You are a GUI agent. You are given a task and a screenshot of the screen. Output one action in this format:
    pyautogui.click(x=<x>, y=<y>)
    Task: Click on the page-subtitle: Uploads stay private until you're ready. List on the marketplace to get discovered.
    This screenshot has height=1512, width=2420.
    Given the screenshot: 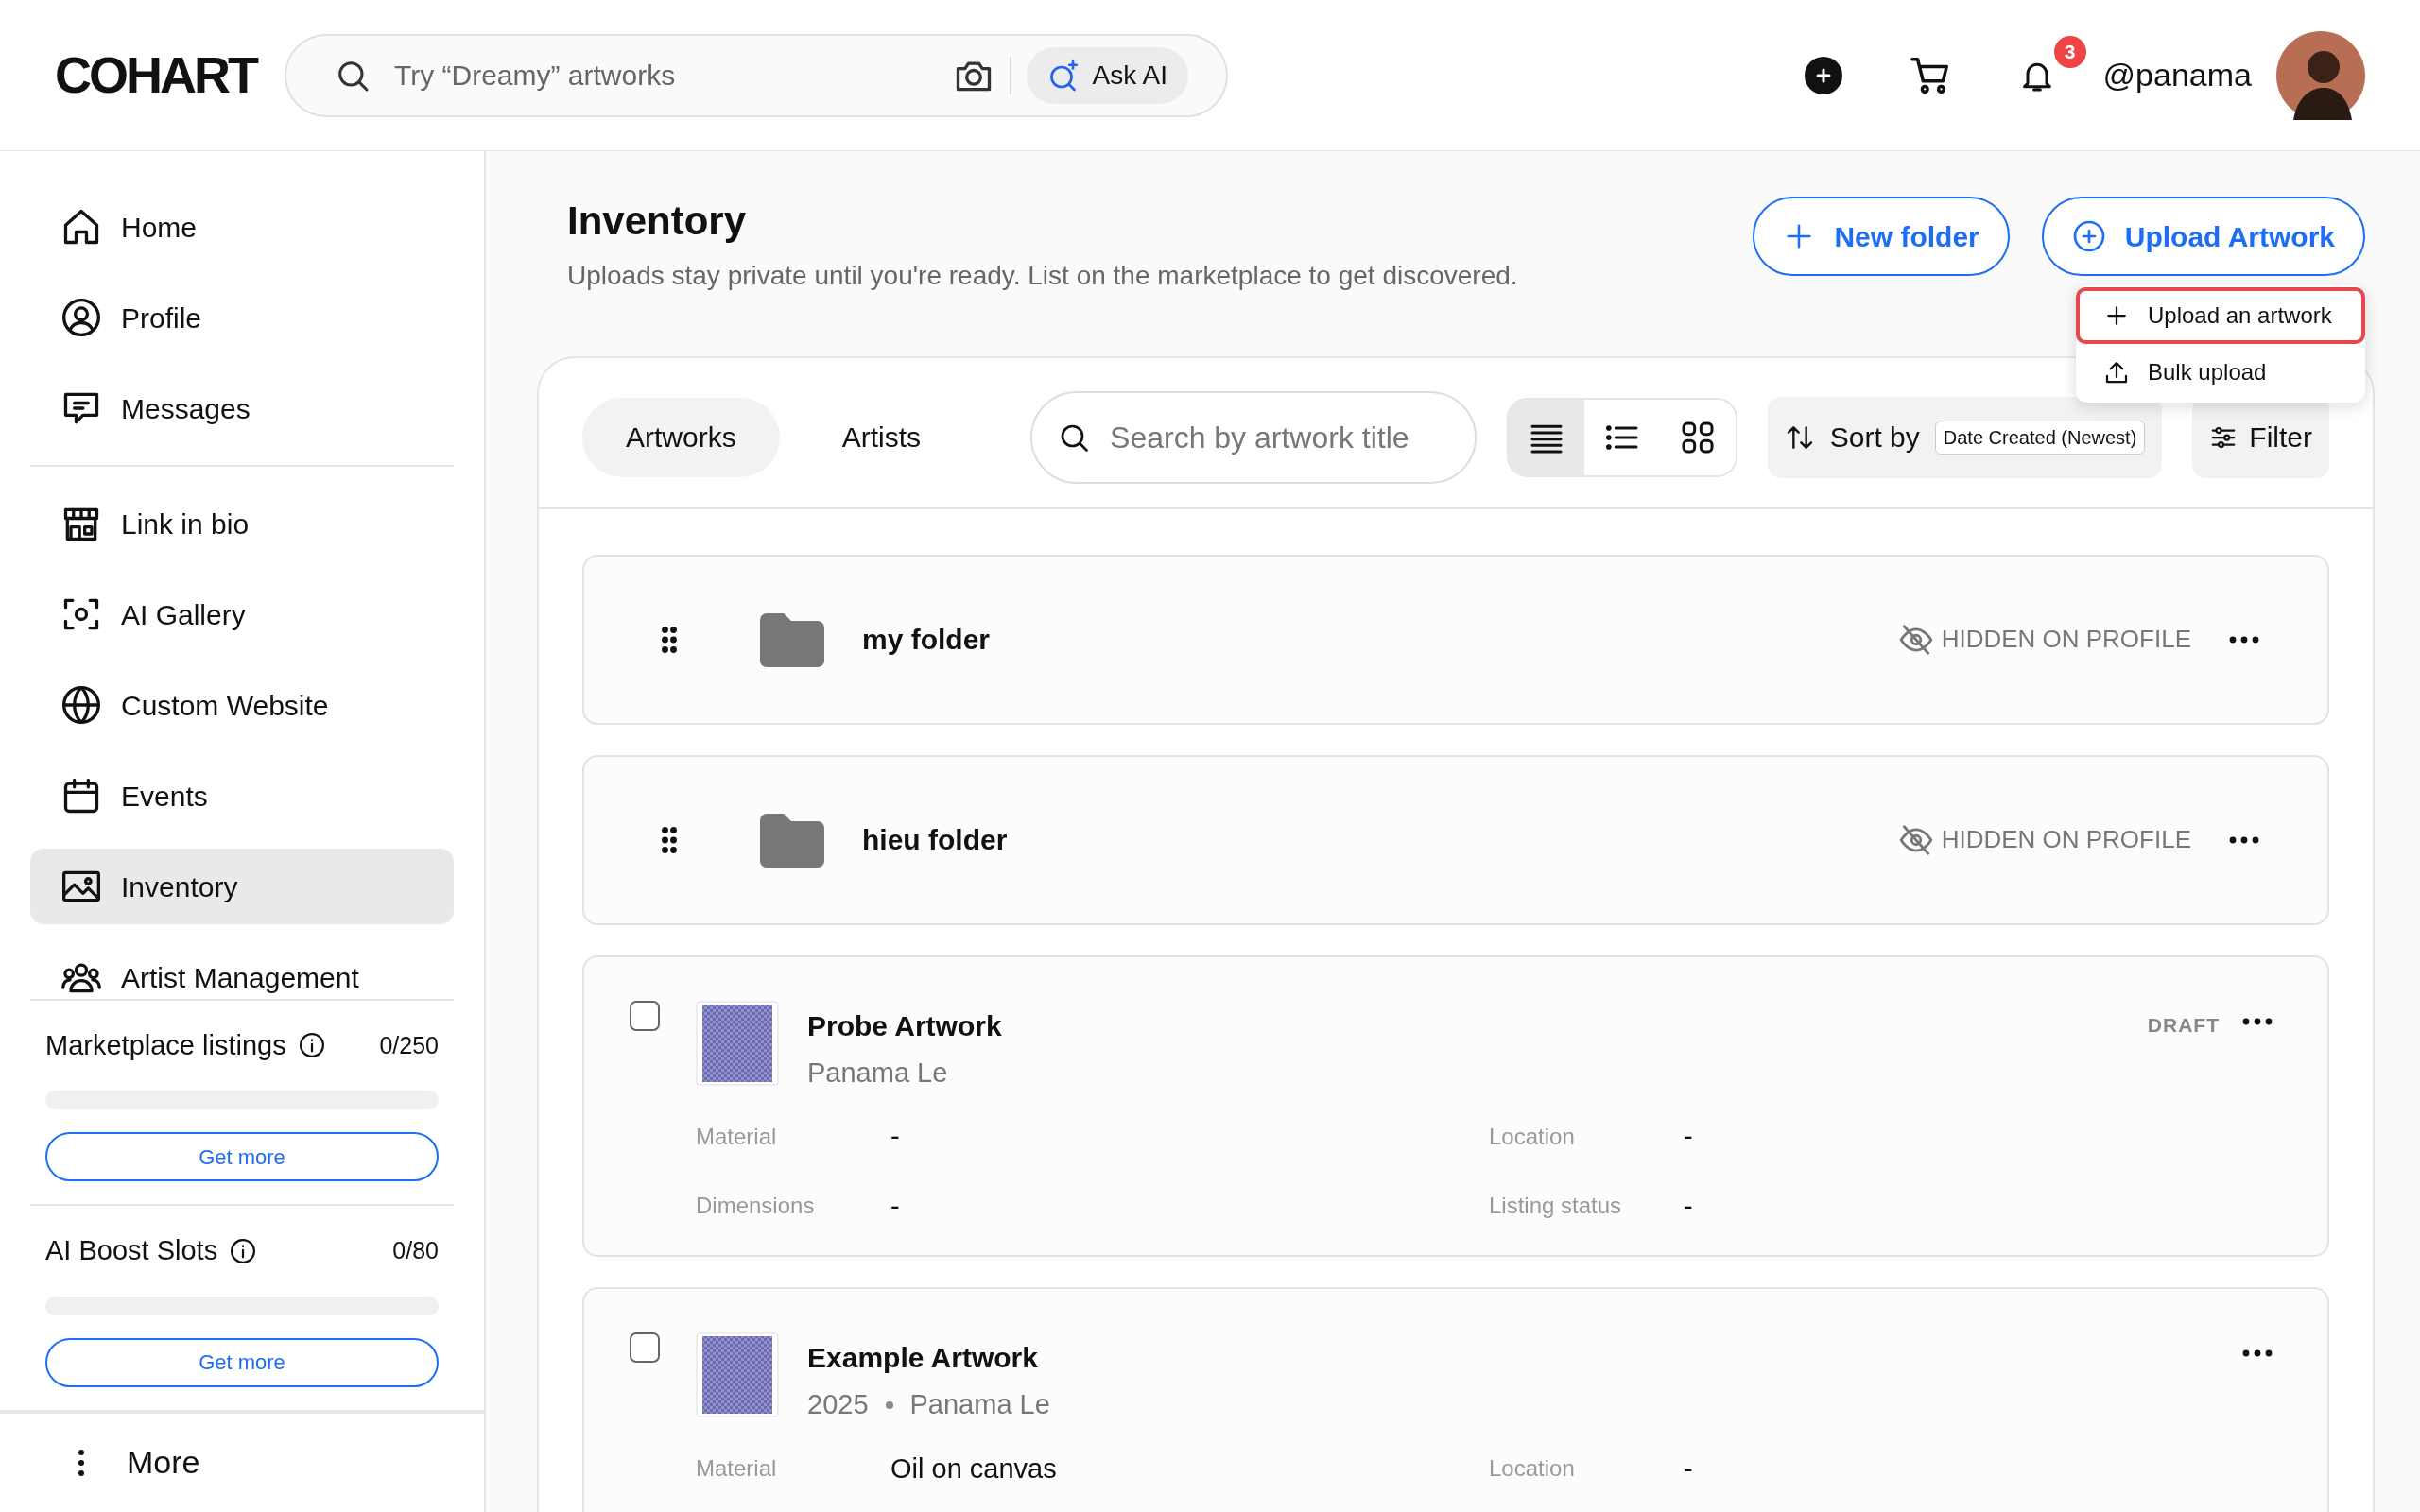 What is the action you would take?
    pyautogui.click(x=1043, y=275)
    